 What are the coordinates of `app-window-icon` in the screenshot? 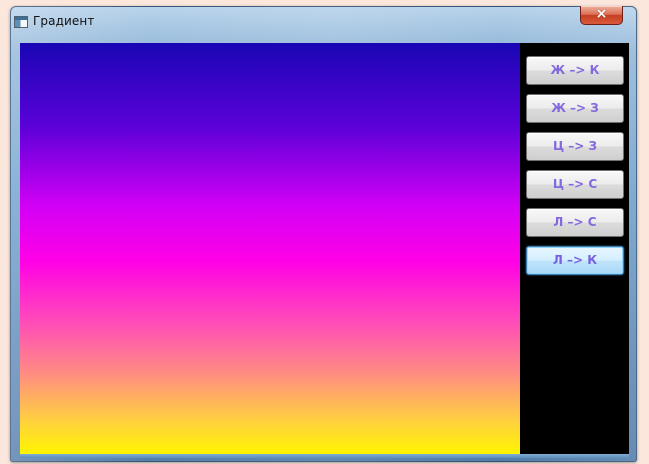 It's located at (21, 22).